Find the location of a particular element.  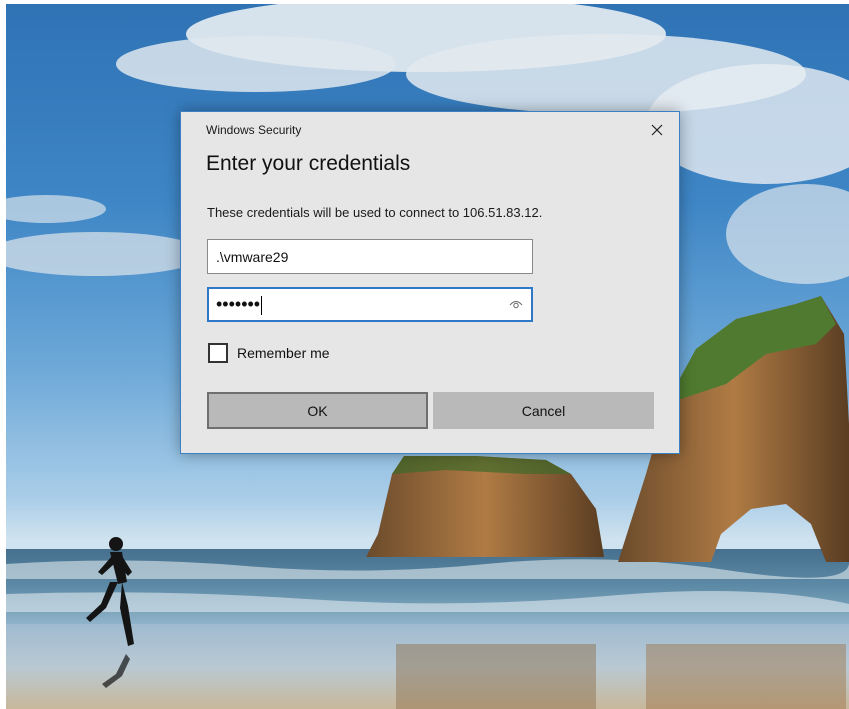

text-caret is located at coordinates (262, 305).